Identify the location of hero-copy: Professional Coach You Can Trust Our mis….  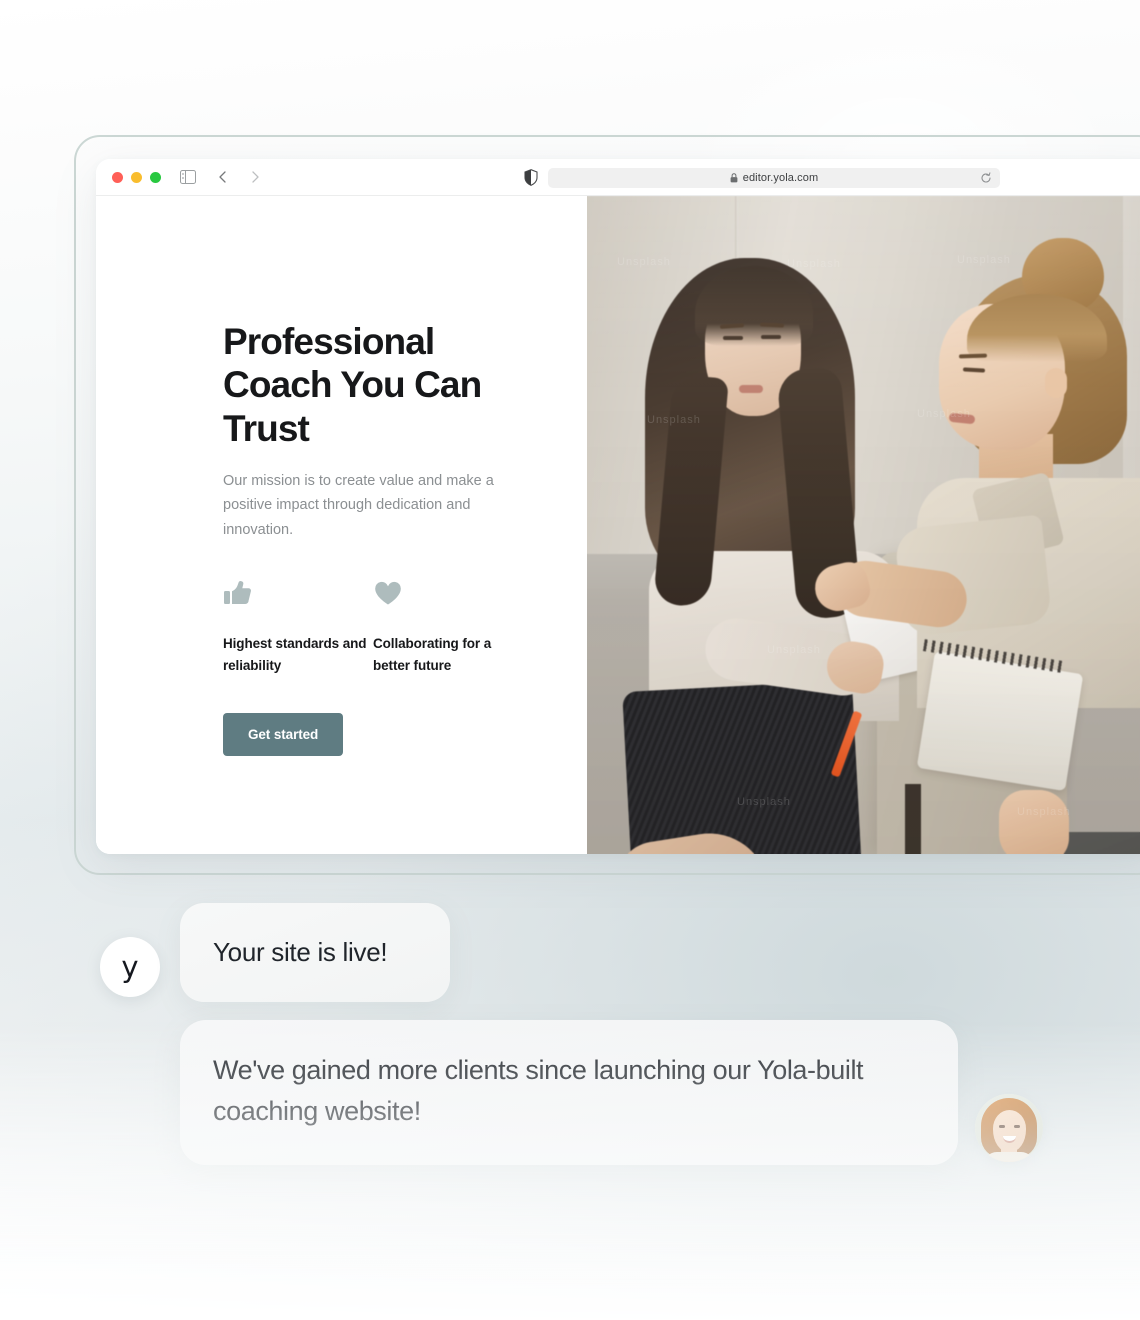
(373, 538).